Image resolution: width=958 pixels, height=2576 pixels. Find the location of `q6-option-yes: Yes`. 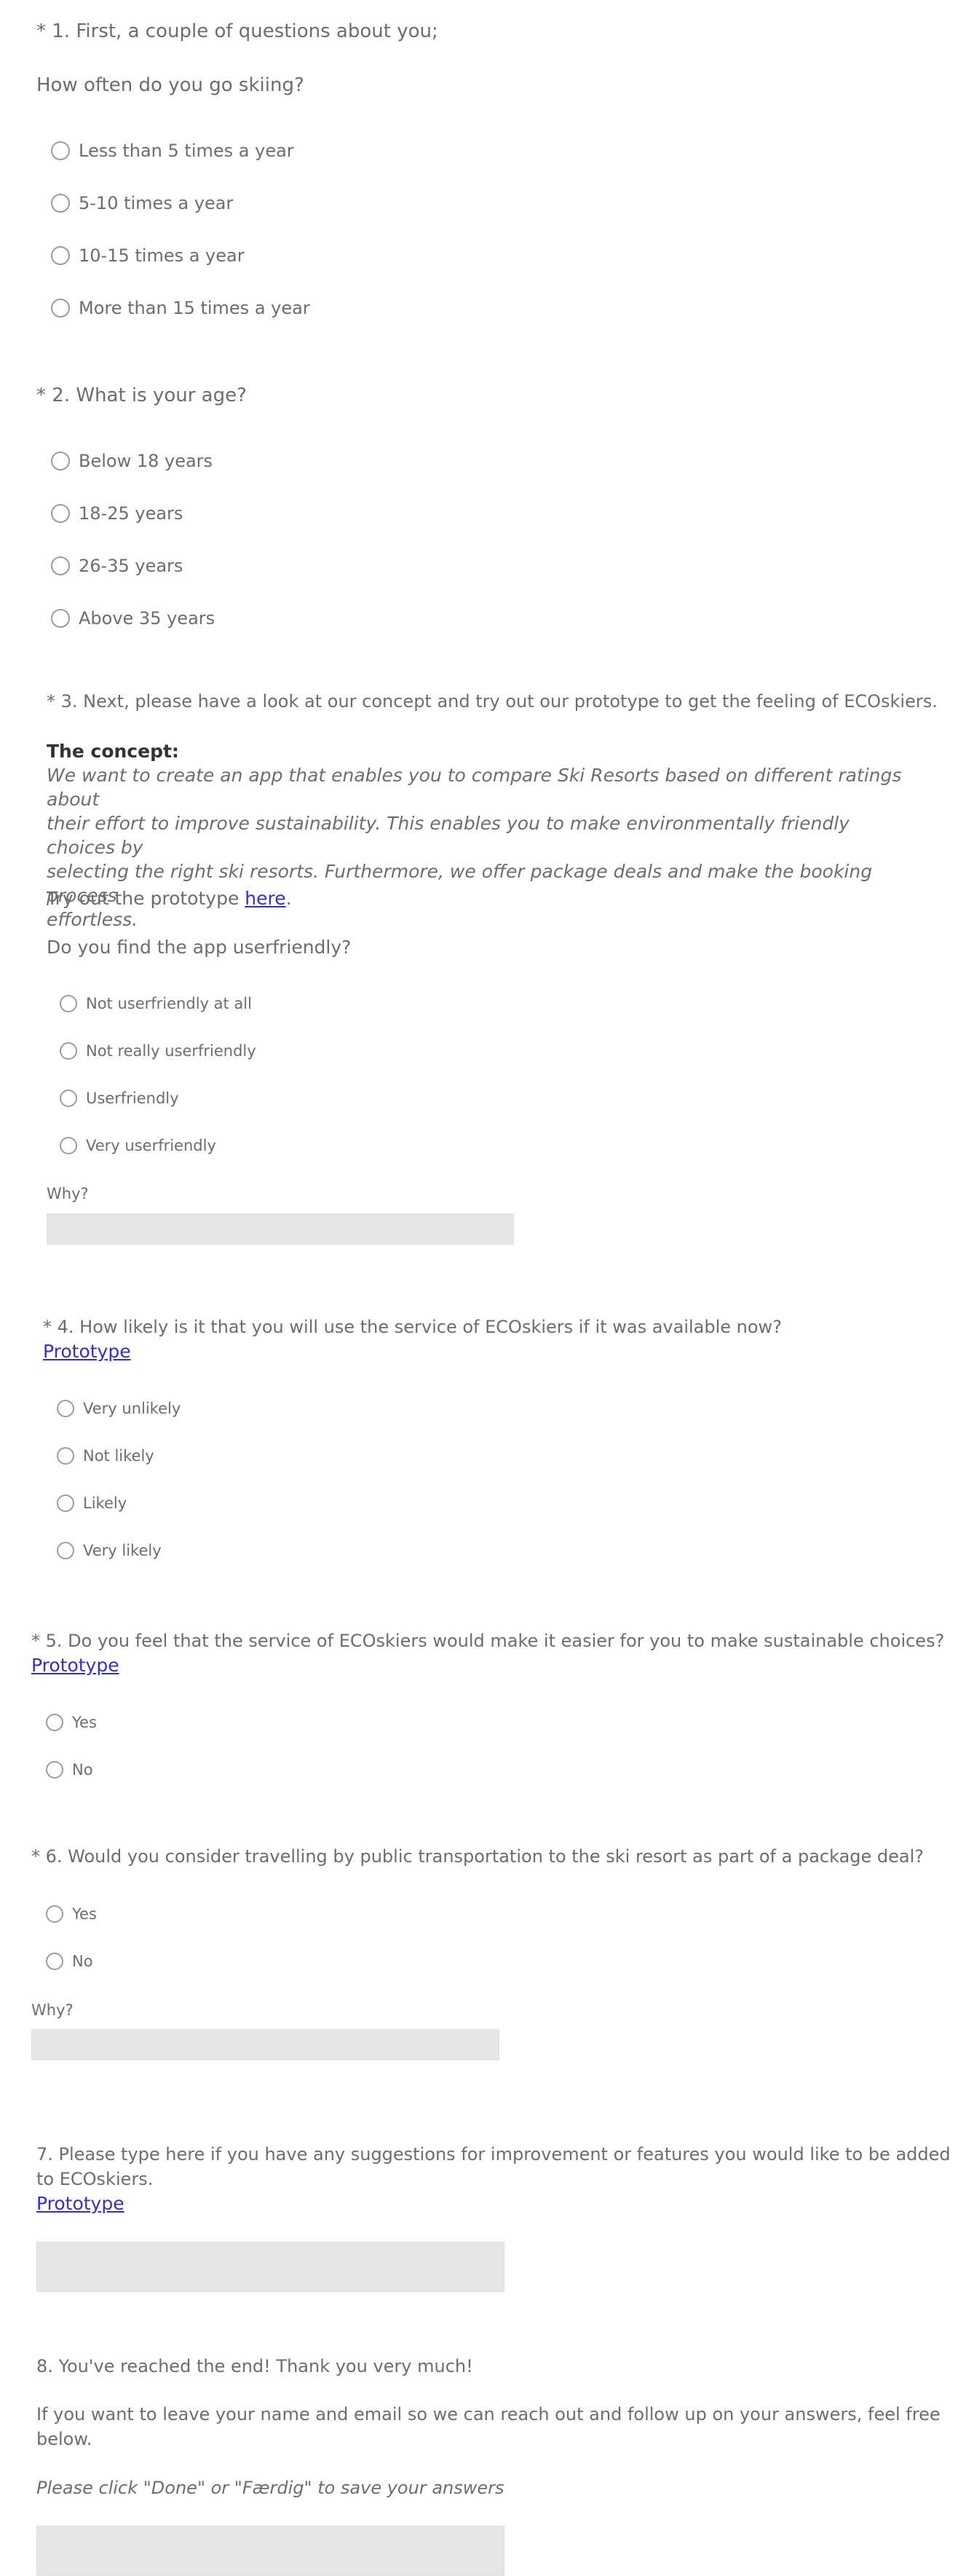

q6-option-yes: Yes is located at coordinates (71, 1914).